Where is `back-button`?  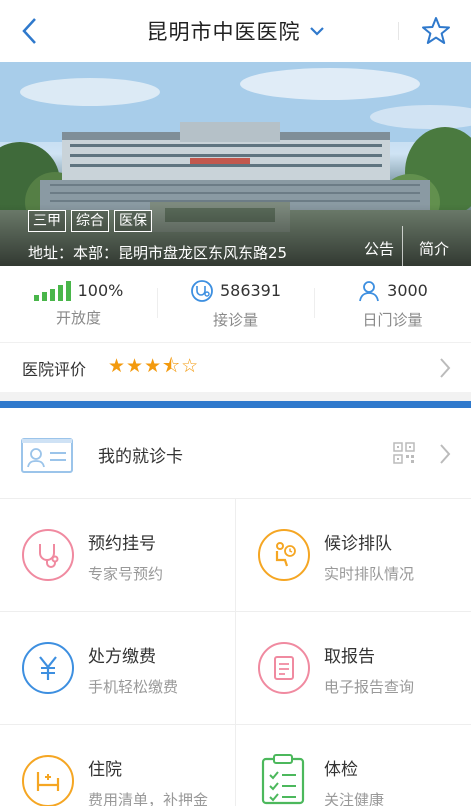
back-button is located at coordinates (29, 31).